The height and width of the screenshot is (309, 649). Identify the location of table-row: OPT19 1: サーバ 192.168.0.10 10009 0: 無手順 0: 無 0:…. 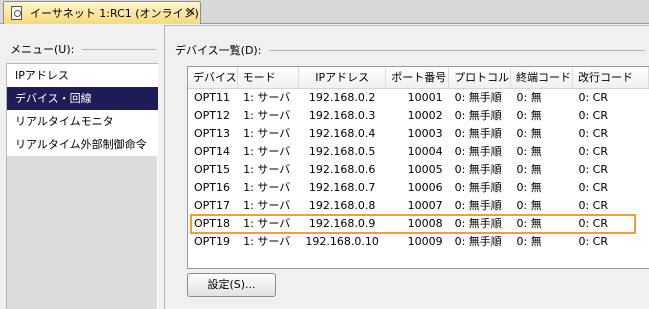
(418, 241).